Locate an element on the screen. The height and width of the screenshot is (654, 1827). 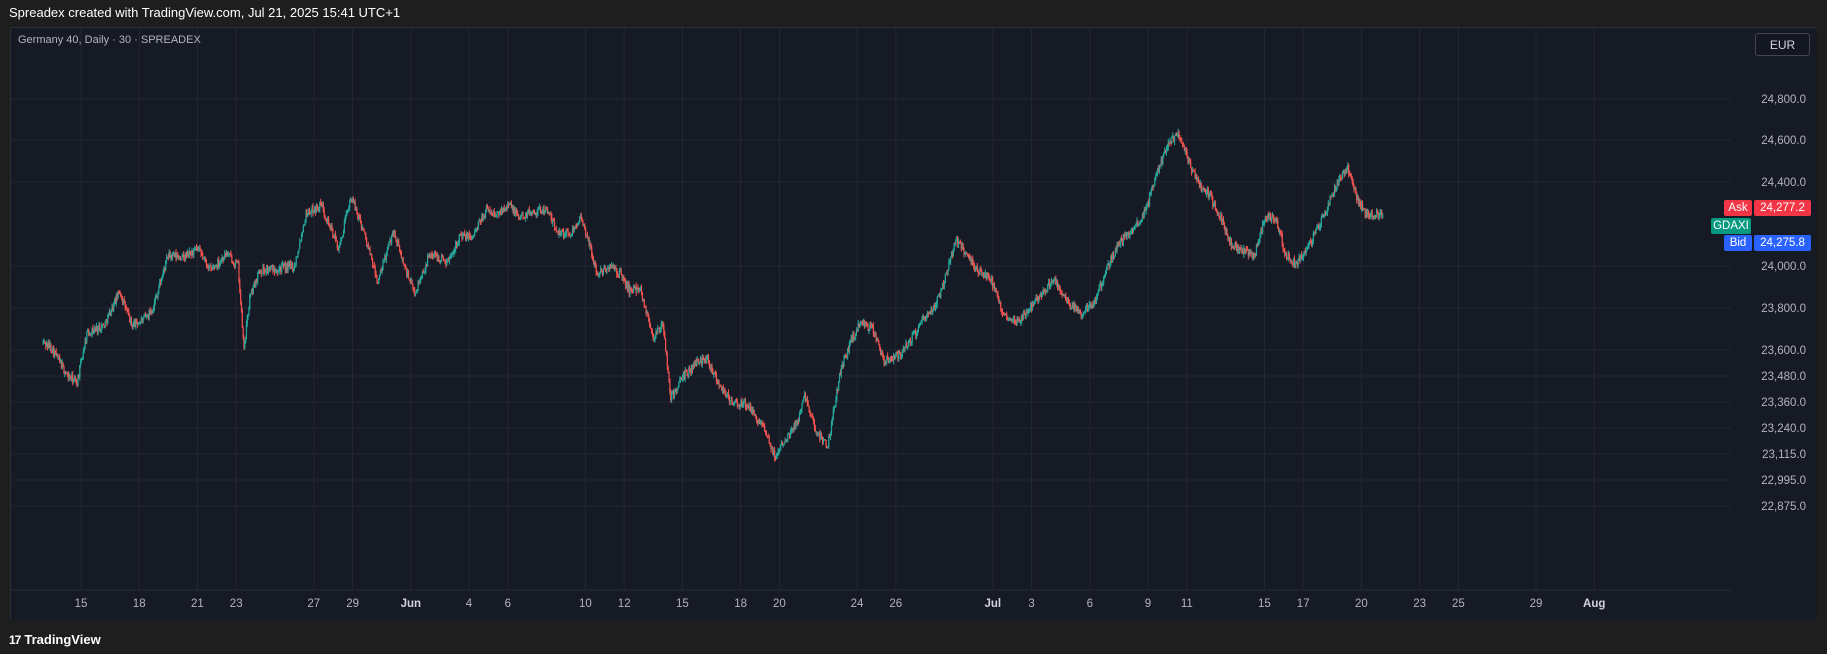
y-tick-label: 23,480.0 is located at coordinates (1783, 377).